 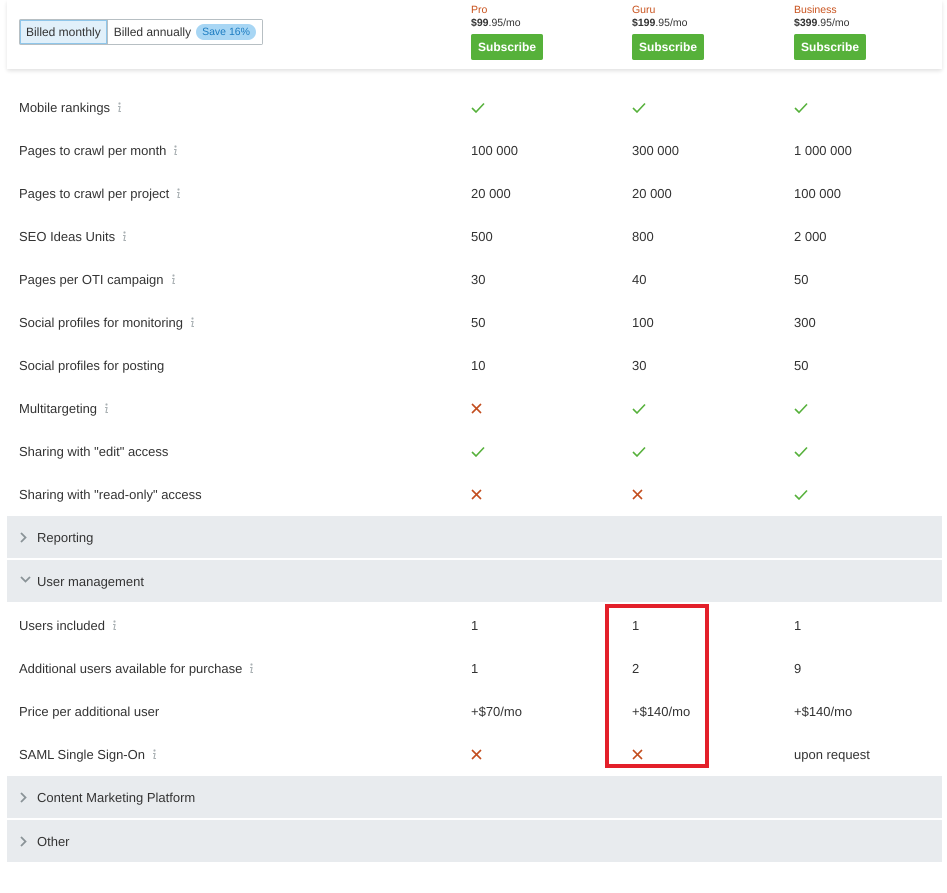 What do you see at coordinates (805, 322) in the screenshot?
I see `plan-value: 300` at bounding box center [805, 322].